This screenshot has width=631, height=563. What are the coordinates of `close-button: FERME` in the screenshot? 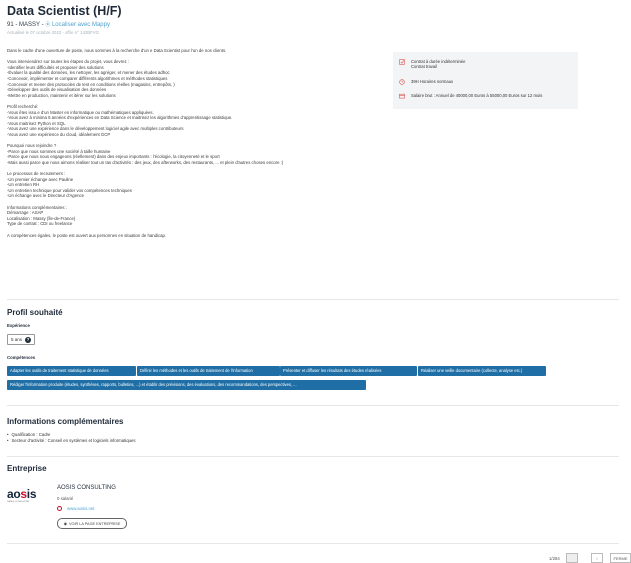 It's located at (620, 558).